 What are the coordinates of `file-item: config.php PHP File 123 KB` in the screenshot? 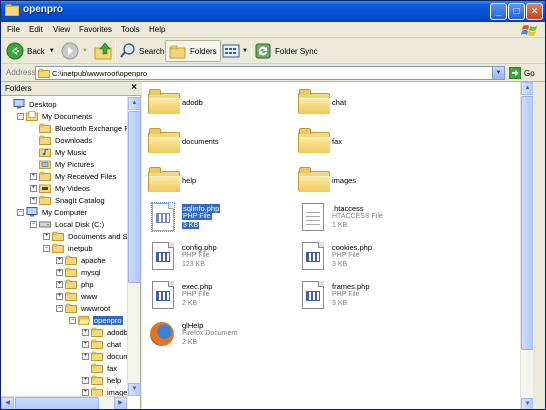 It's located at (229, 260).